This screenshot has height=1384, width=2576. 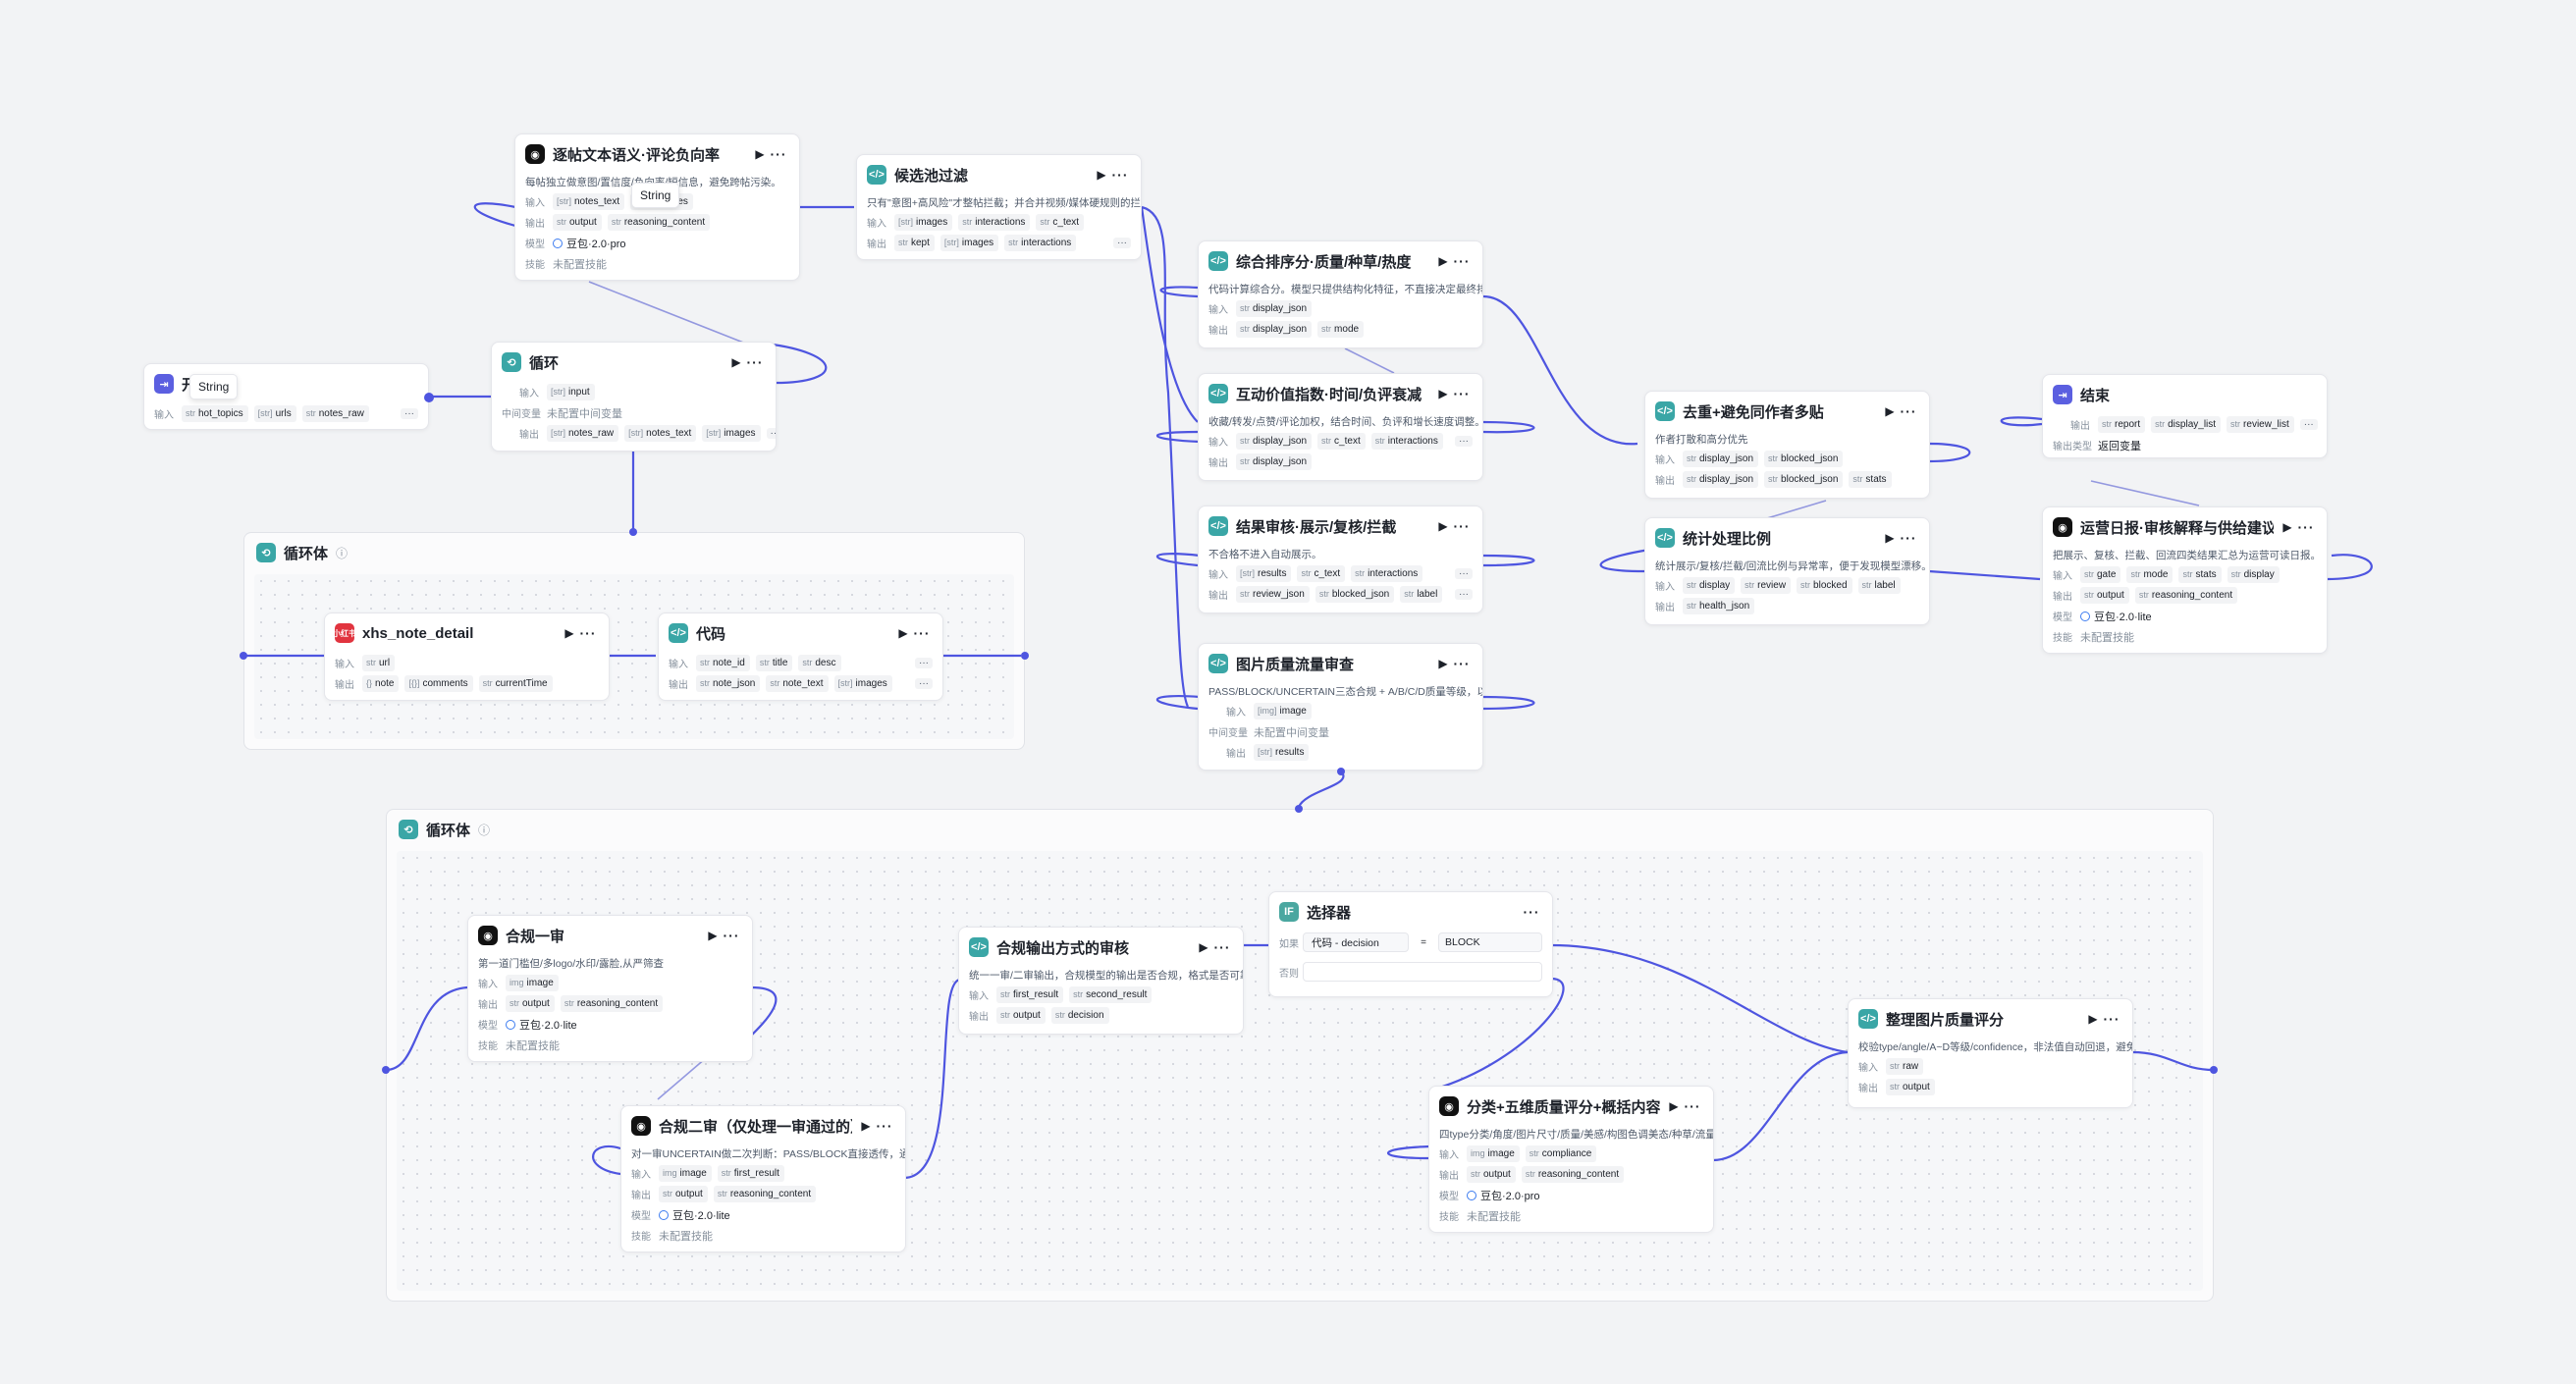 What do you see at coordinates (2085, 616) in the screenshot?
I see `model-icon` at bounding box center [2085, 616].